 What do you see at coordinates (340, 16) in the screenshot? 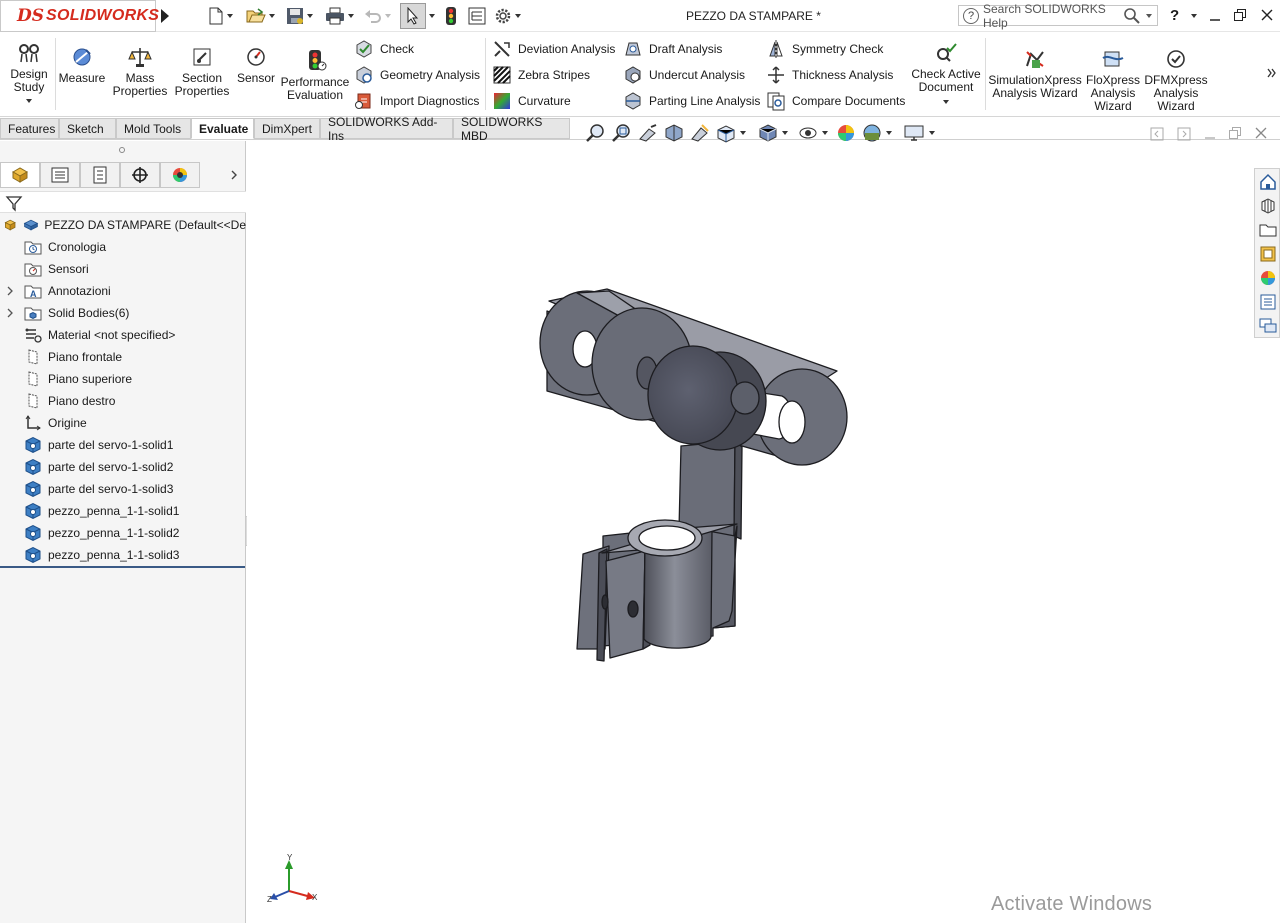
I see `print-button` at bounding box center [340, 16].